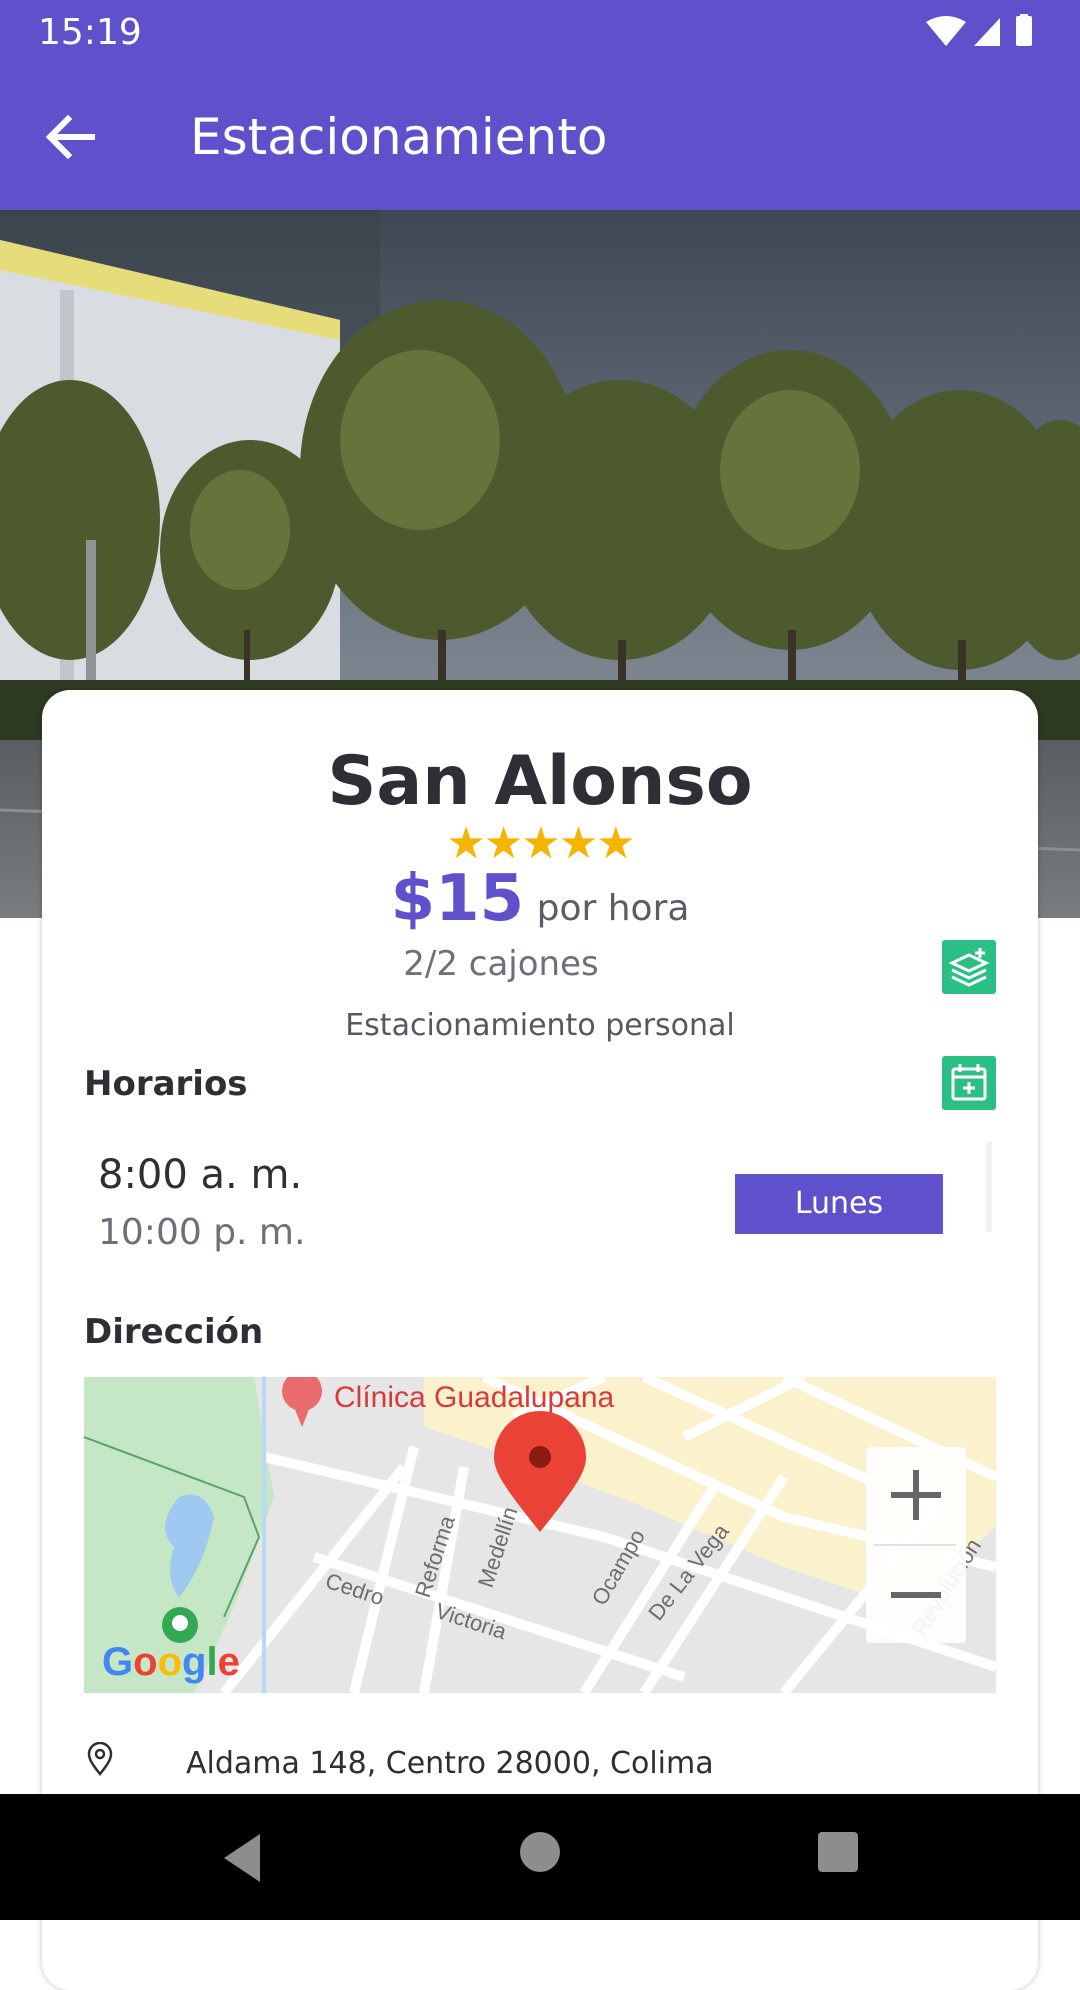  What do you see at coordinates (540, 31) in the screenshot?
I see `status-bar: 15:19` at bounding box center [540, 31].